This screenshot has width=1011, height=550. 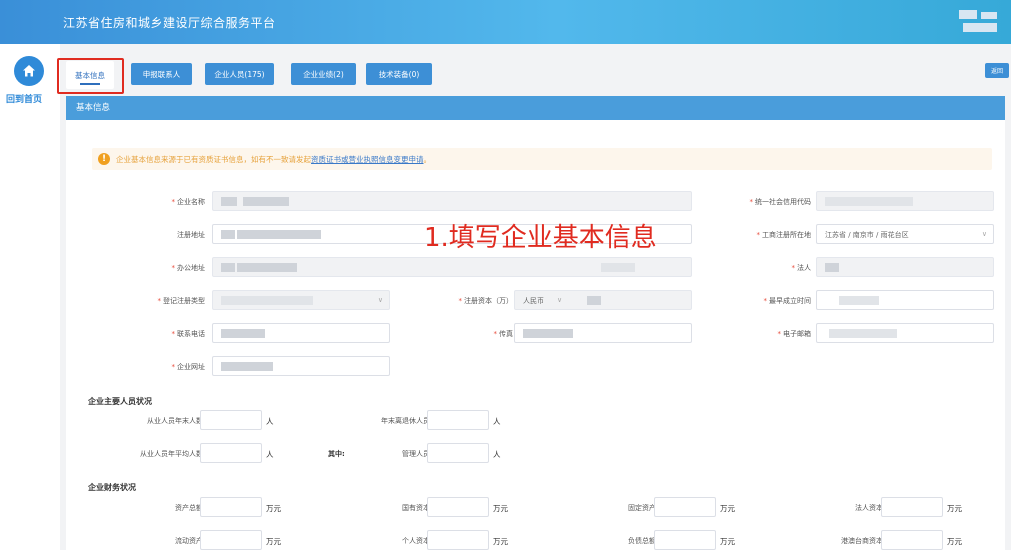 I want to click on avg-count-label: 从业人员年平均人数, so click(x=171, y=454).